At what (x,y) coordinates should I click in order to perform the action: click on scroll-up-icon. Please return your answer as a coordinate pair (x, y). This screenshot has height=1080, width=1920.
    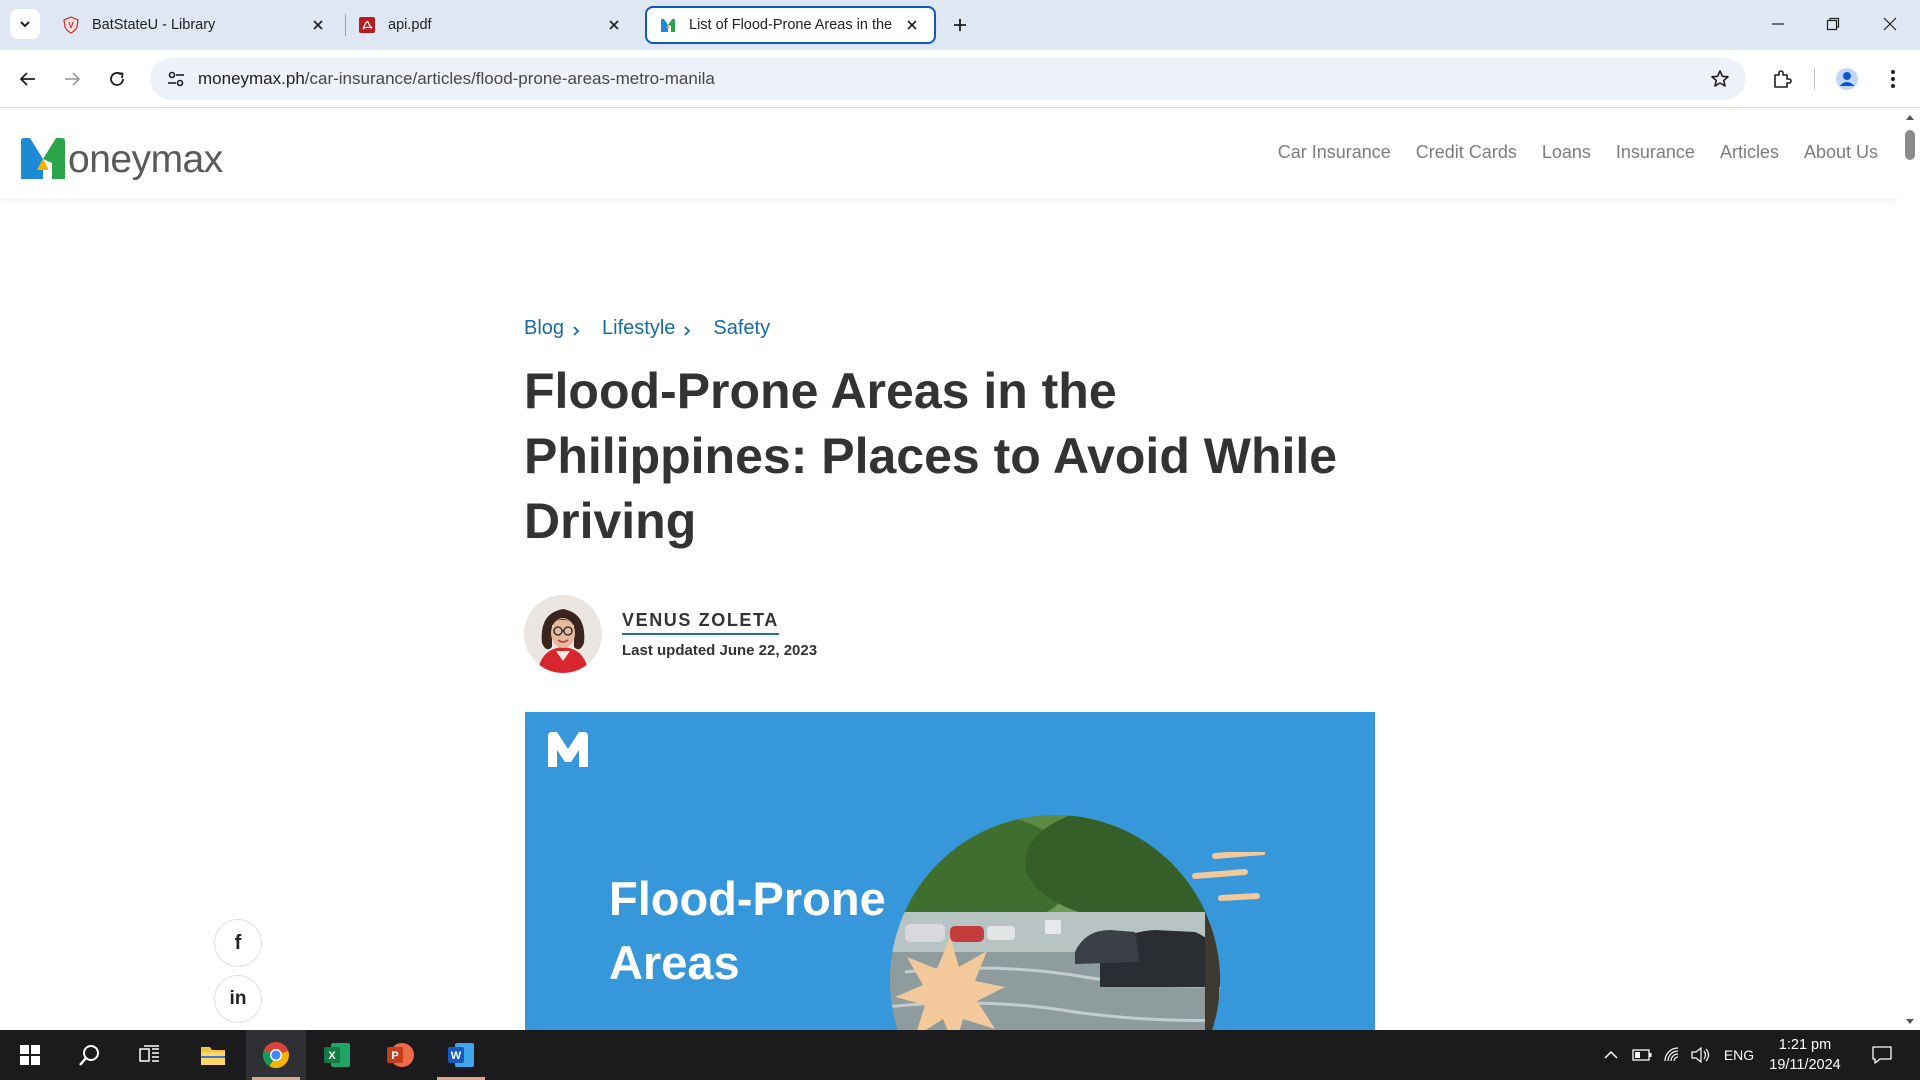
    Looking at the image, I should click on (1910, 117).